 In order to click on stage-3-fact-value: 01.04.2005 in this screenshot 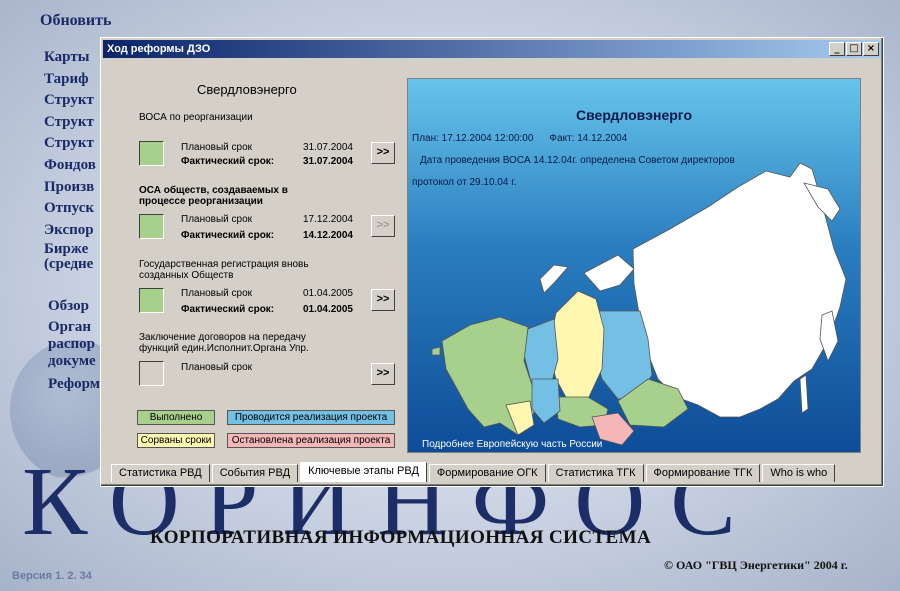, I will do `click(327, 309)`.